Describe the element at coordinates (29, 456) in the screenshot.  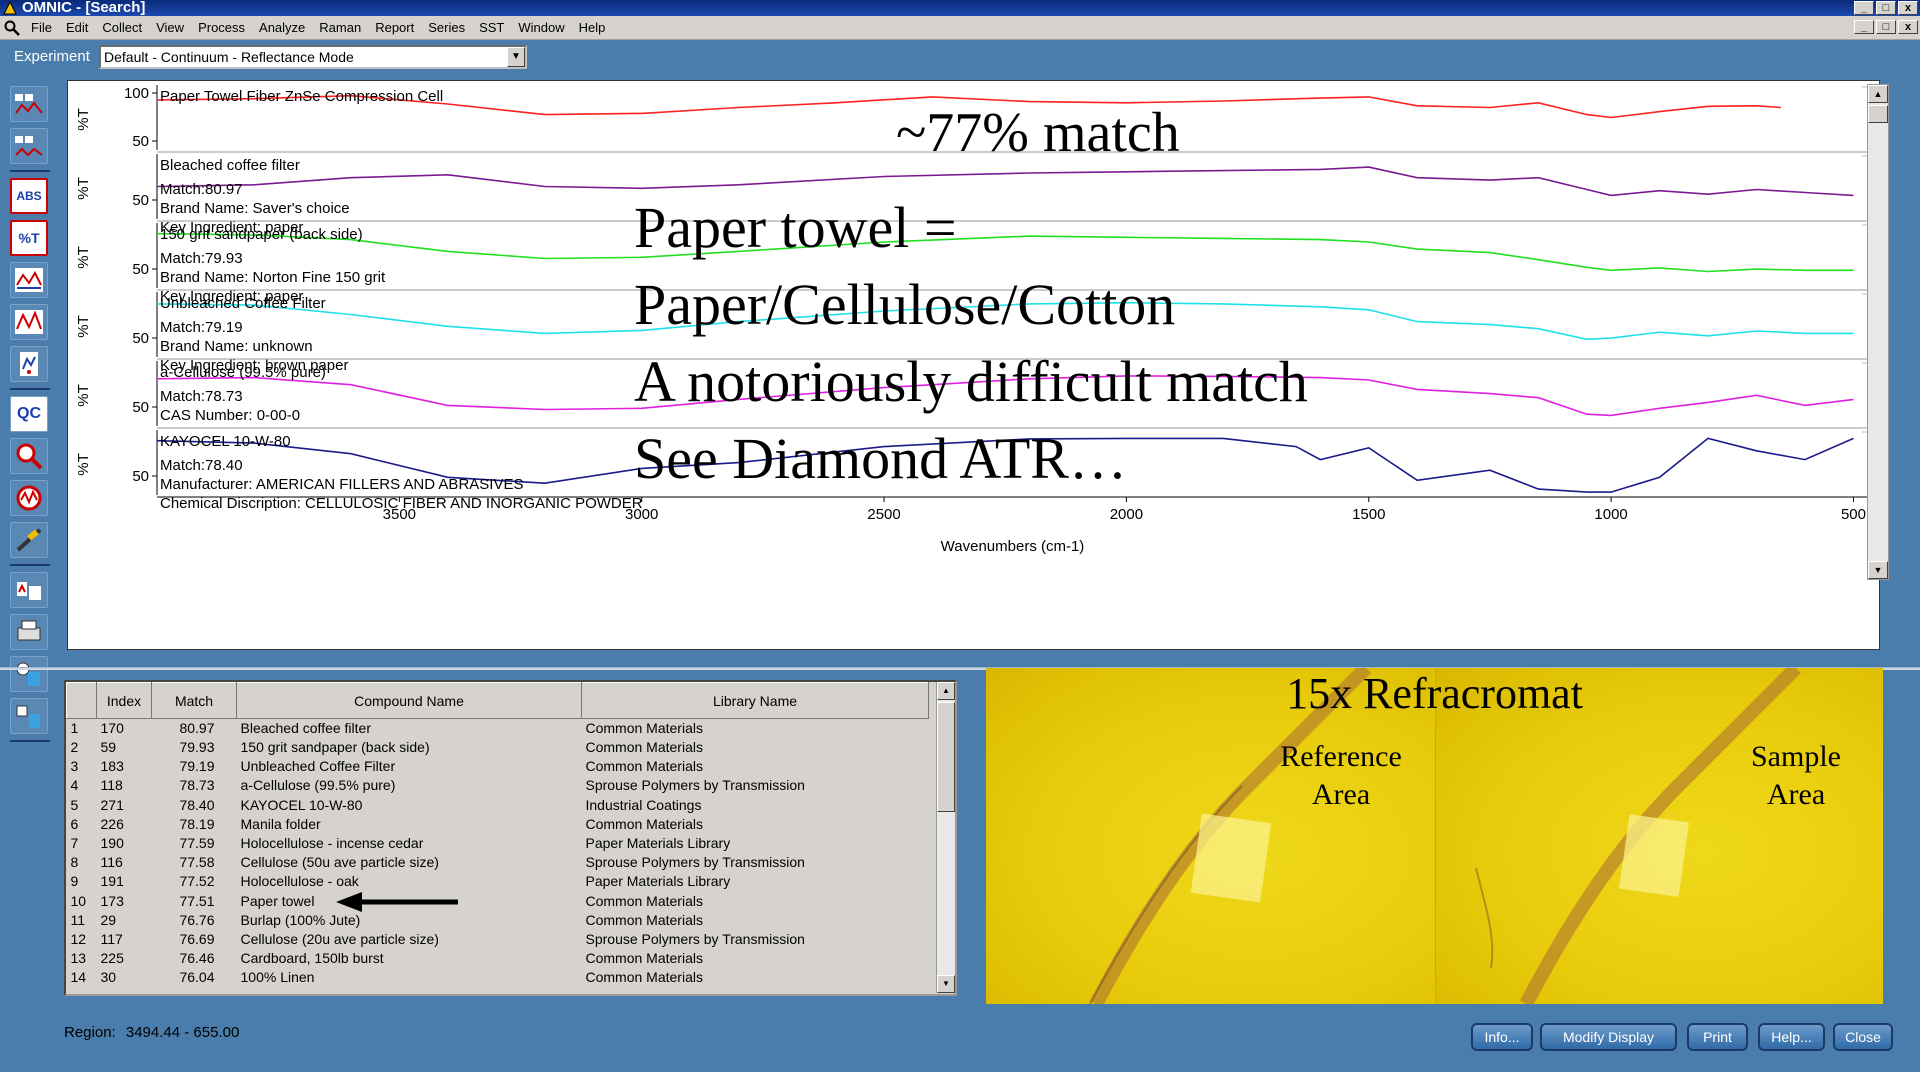
I see `search-icon` at that location.